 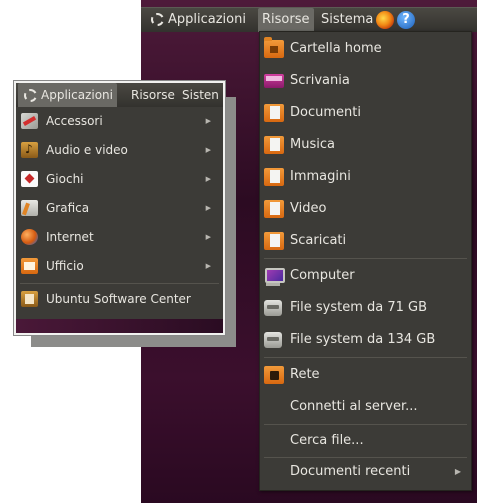 I want to click on menu-applicazioni: Applicazioni, so click(x=197, y=20).